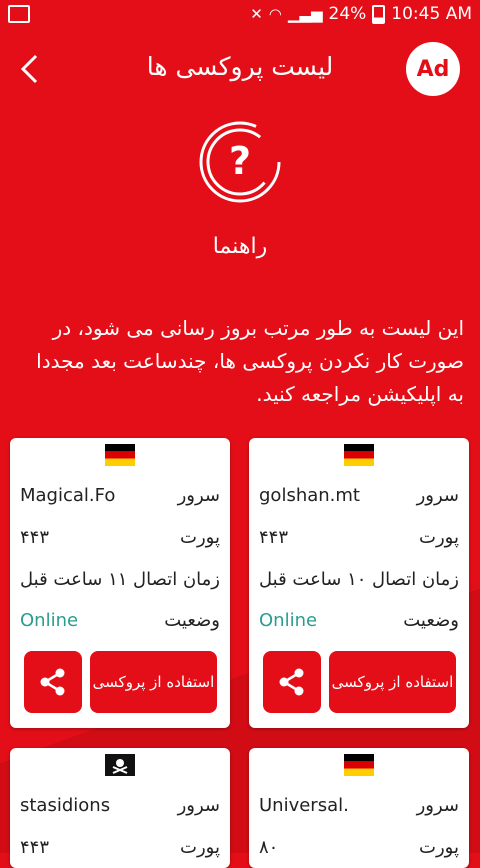 This screenshot has width=480, height=868. What do you see at coordinates (359, 808) in the screenshot?
I see `proxy-card: سرور Universal. پورت ۸۰` at bounding box center [359, 808].